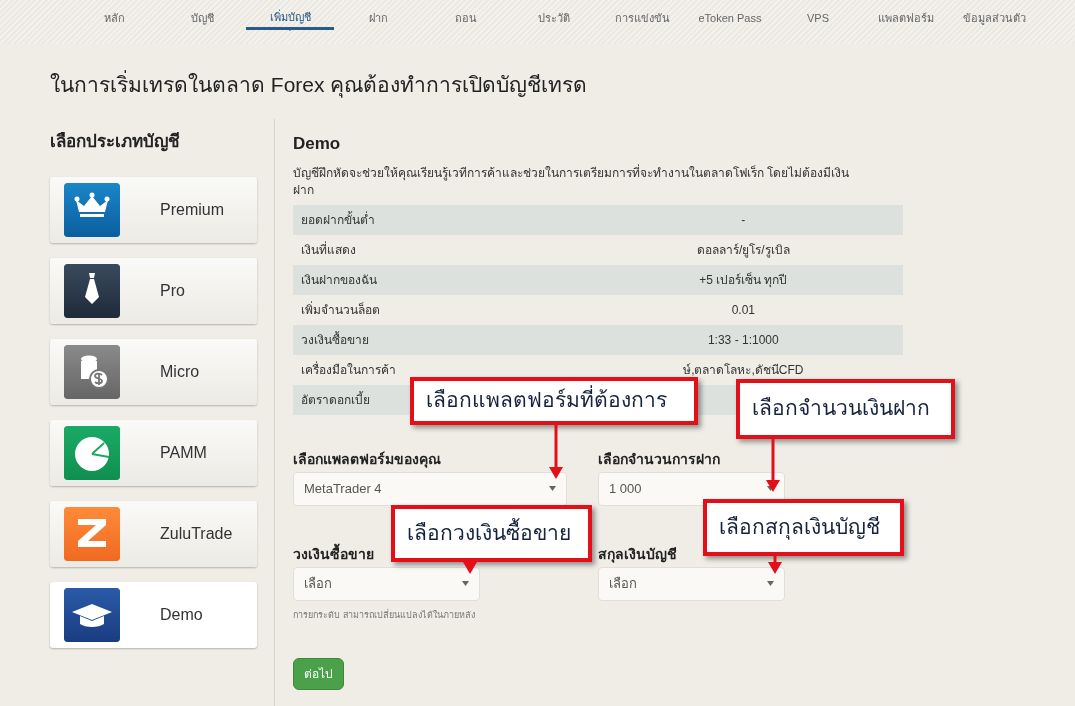 The width and height of the screenshot is (1075, 706). Describe the element at coordinates (367, 459) in the screenshot. I see `field-label: เลือกแพลตฟอร์มของคุณ` at that location.